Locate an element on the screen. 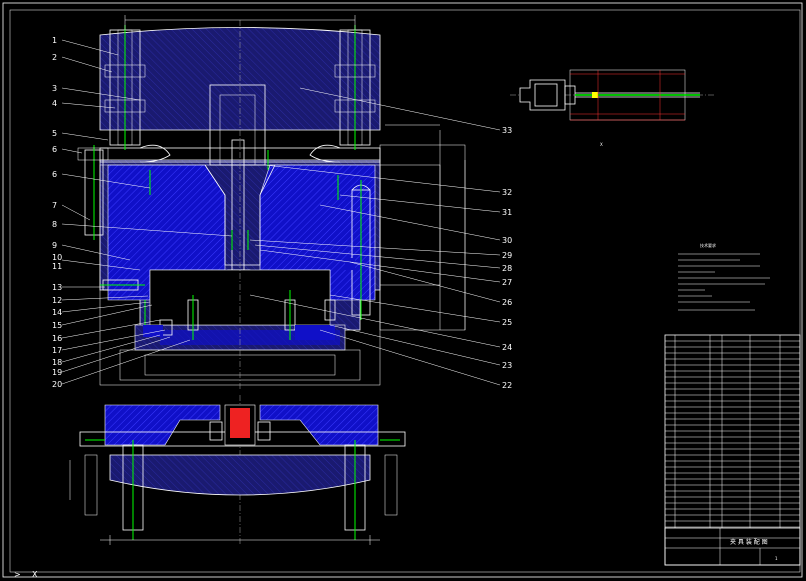 The image size is (806, 581). rod-view-x-mark: X is located at coordinates (601, 144).